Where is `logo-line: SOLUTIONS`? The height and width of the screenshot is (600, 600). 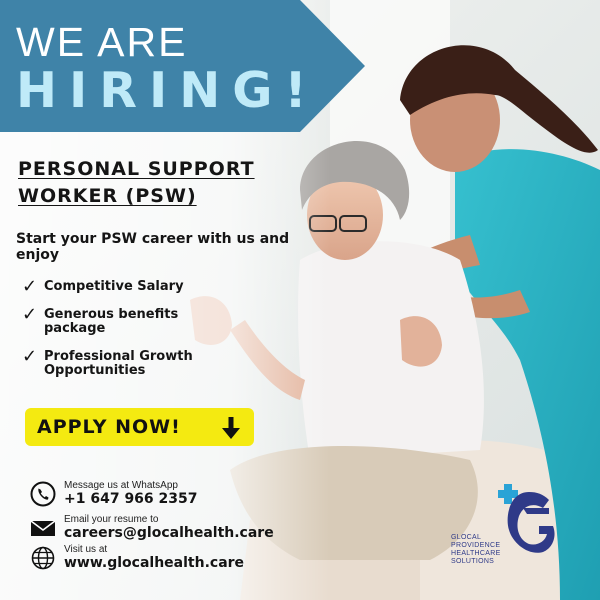 logo-line: SOLUTIONS is located at coordinates (473, 561).